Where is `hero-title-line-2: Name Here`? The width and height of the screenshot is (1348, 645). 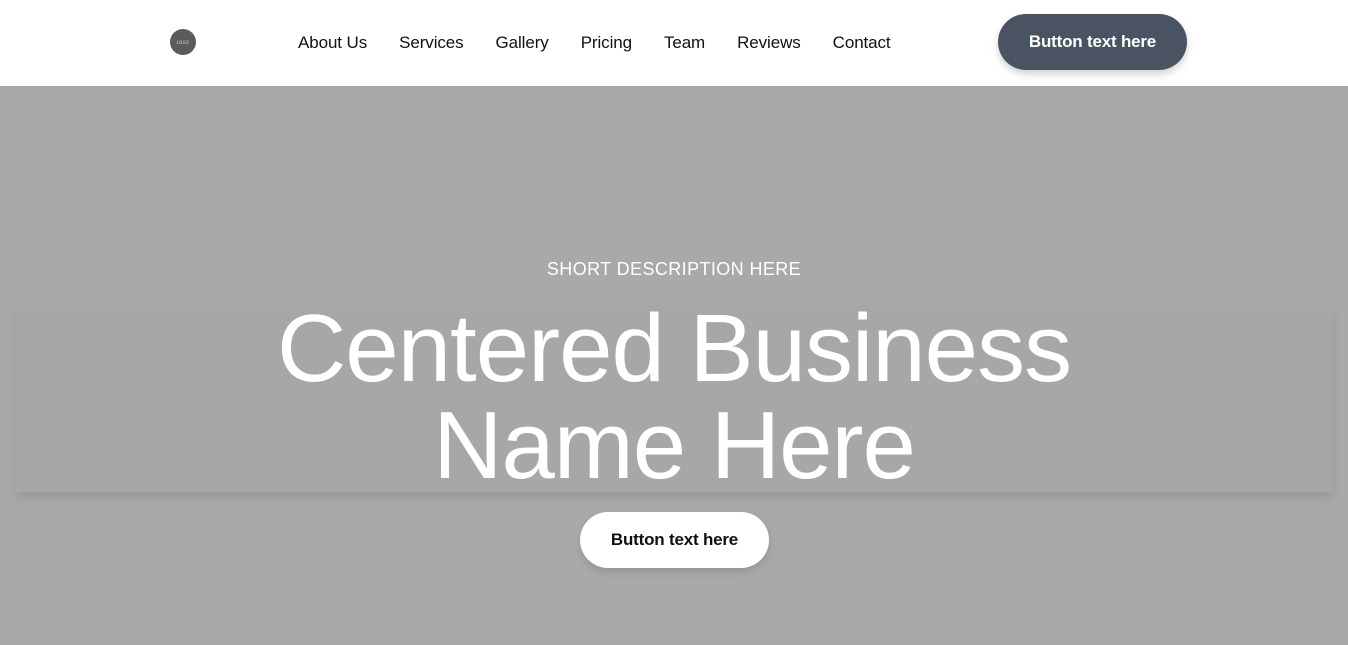
hero-title-line-2: Name Here is located at coordinates (674, 445).